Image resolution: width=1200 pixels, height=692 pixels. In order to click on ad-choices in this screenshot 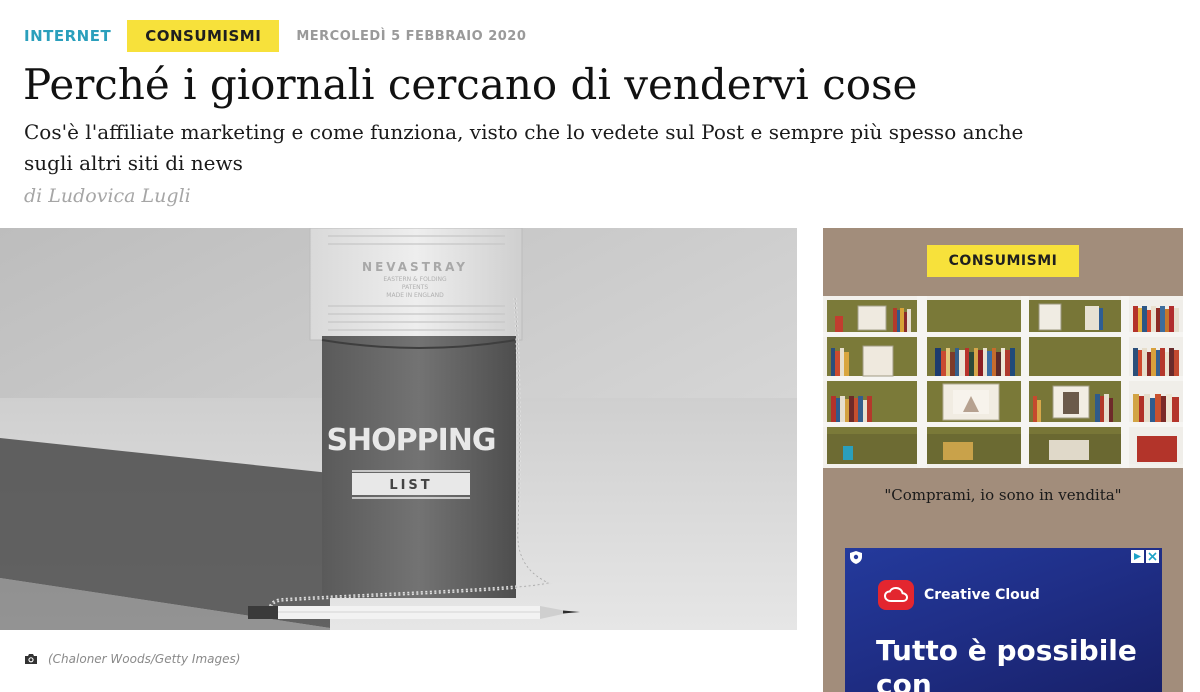, I will do `click(1145, 556)`.